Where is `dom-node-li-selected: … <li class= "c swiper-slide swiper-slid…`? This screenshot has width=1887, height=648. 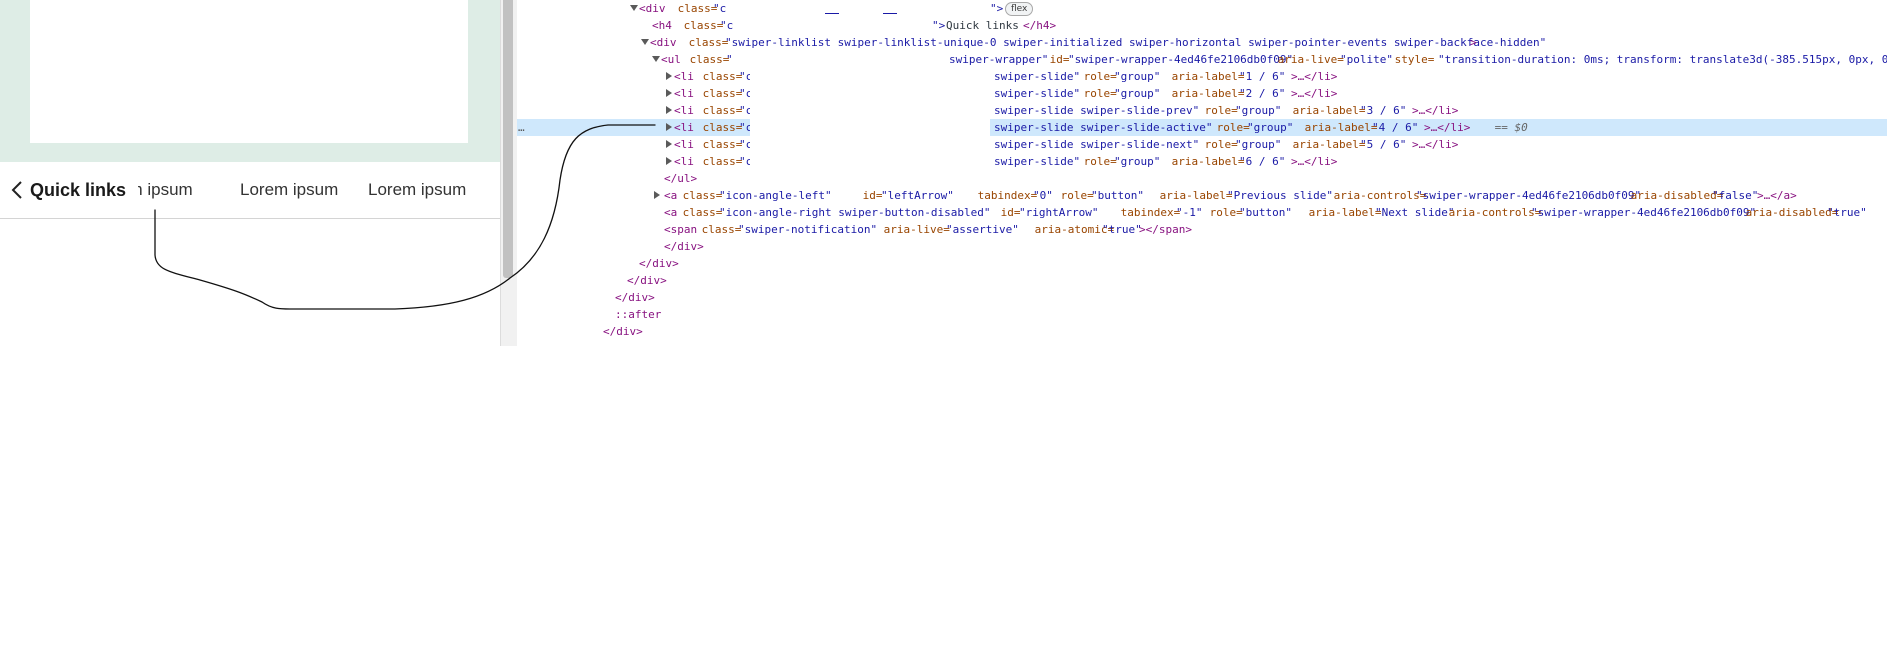
dom-node-li-selected: … <li class= "c swiper-slide swiper-slid… is located at coordinates (1202, 127).